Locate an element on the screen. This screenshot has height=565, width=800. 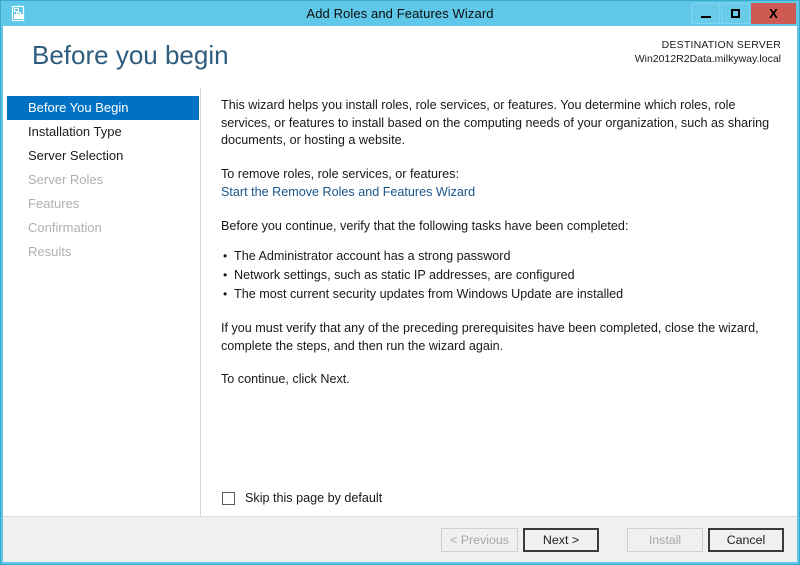
server-features-icon is located at coordinates (18, 13).